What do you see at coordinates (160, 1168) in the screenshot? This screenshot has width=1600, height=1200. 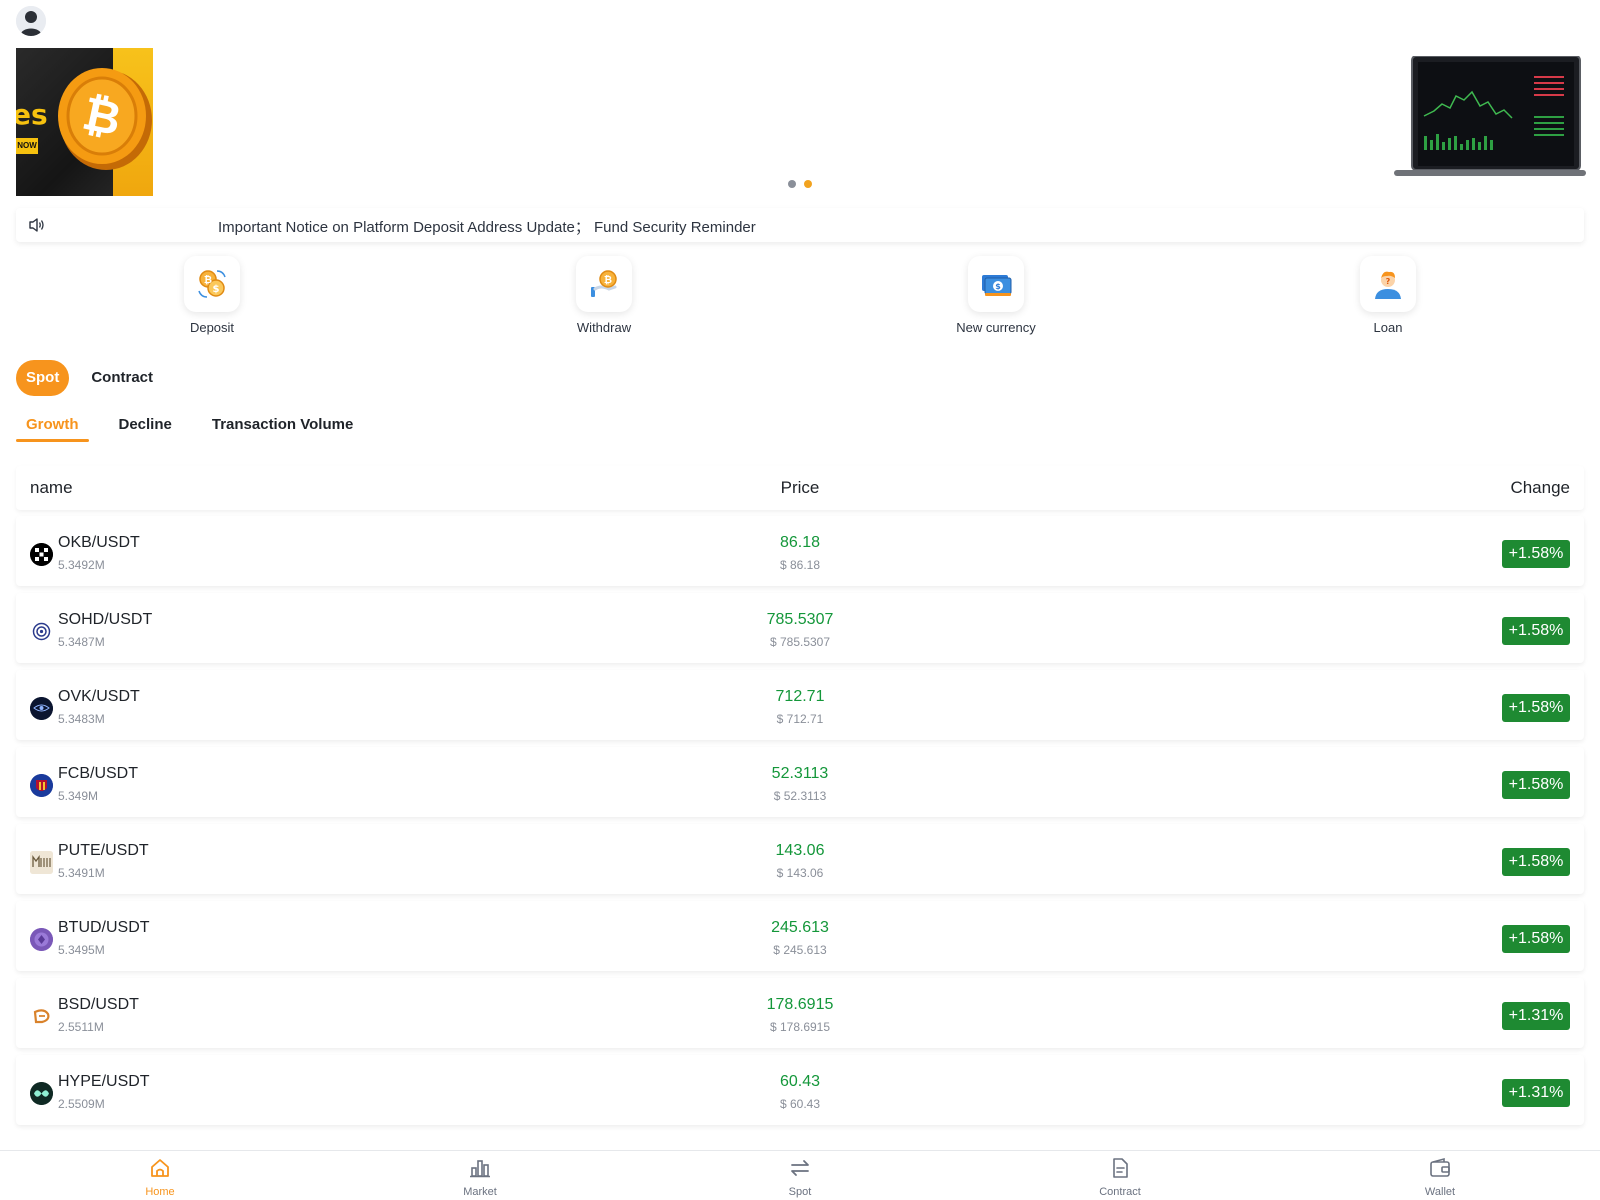 I see `home-icon` at bounding box center [160, 1168].